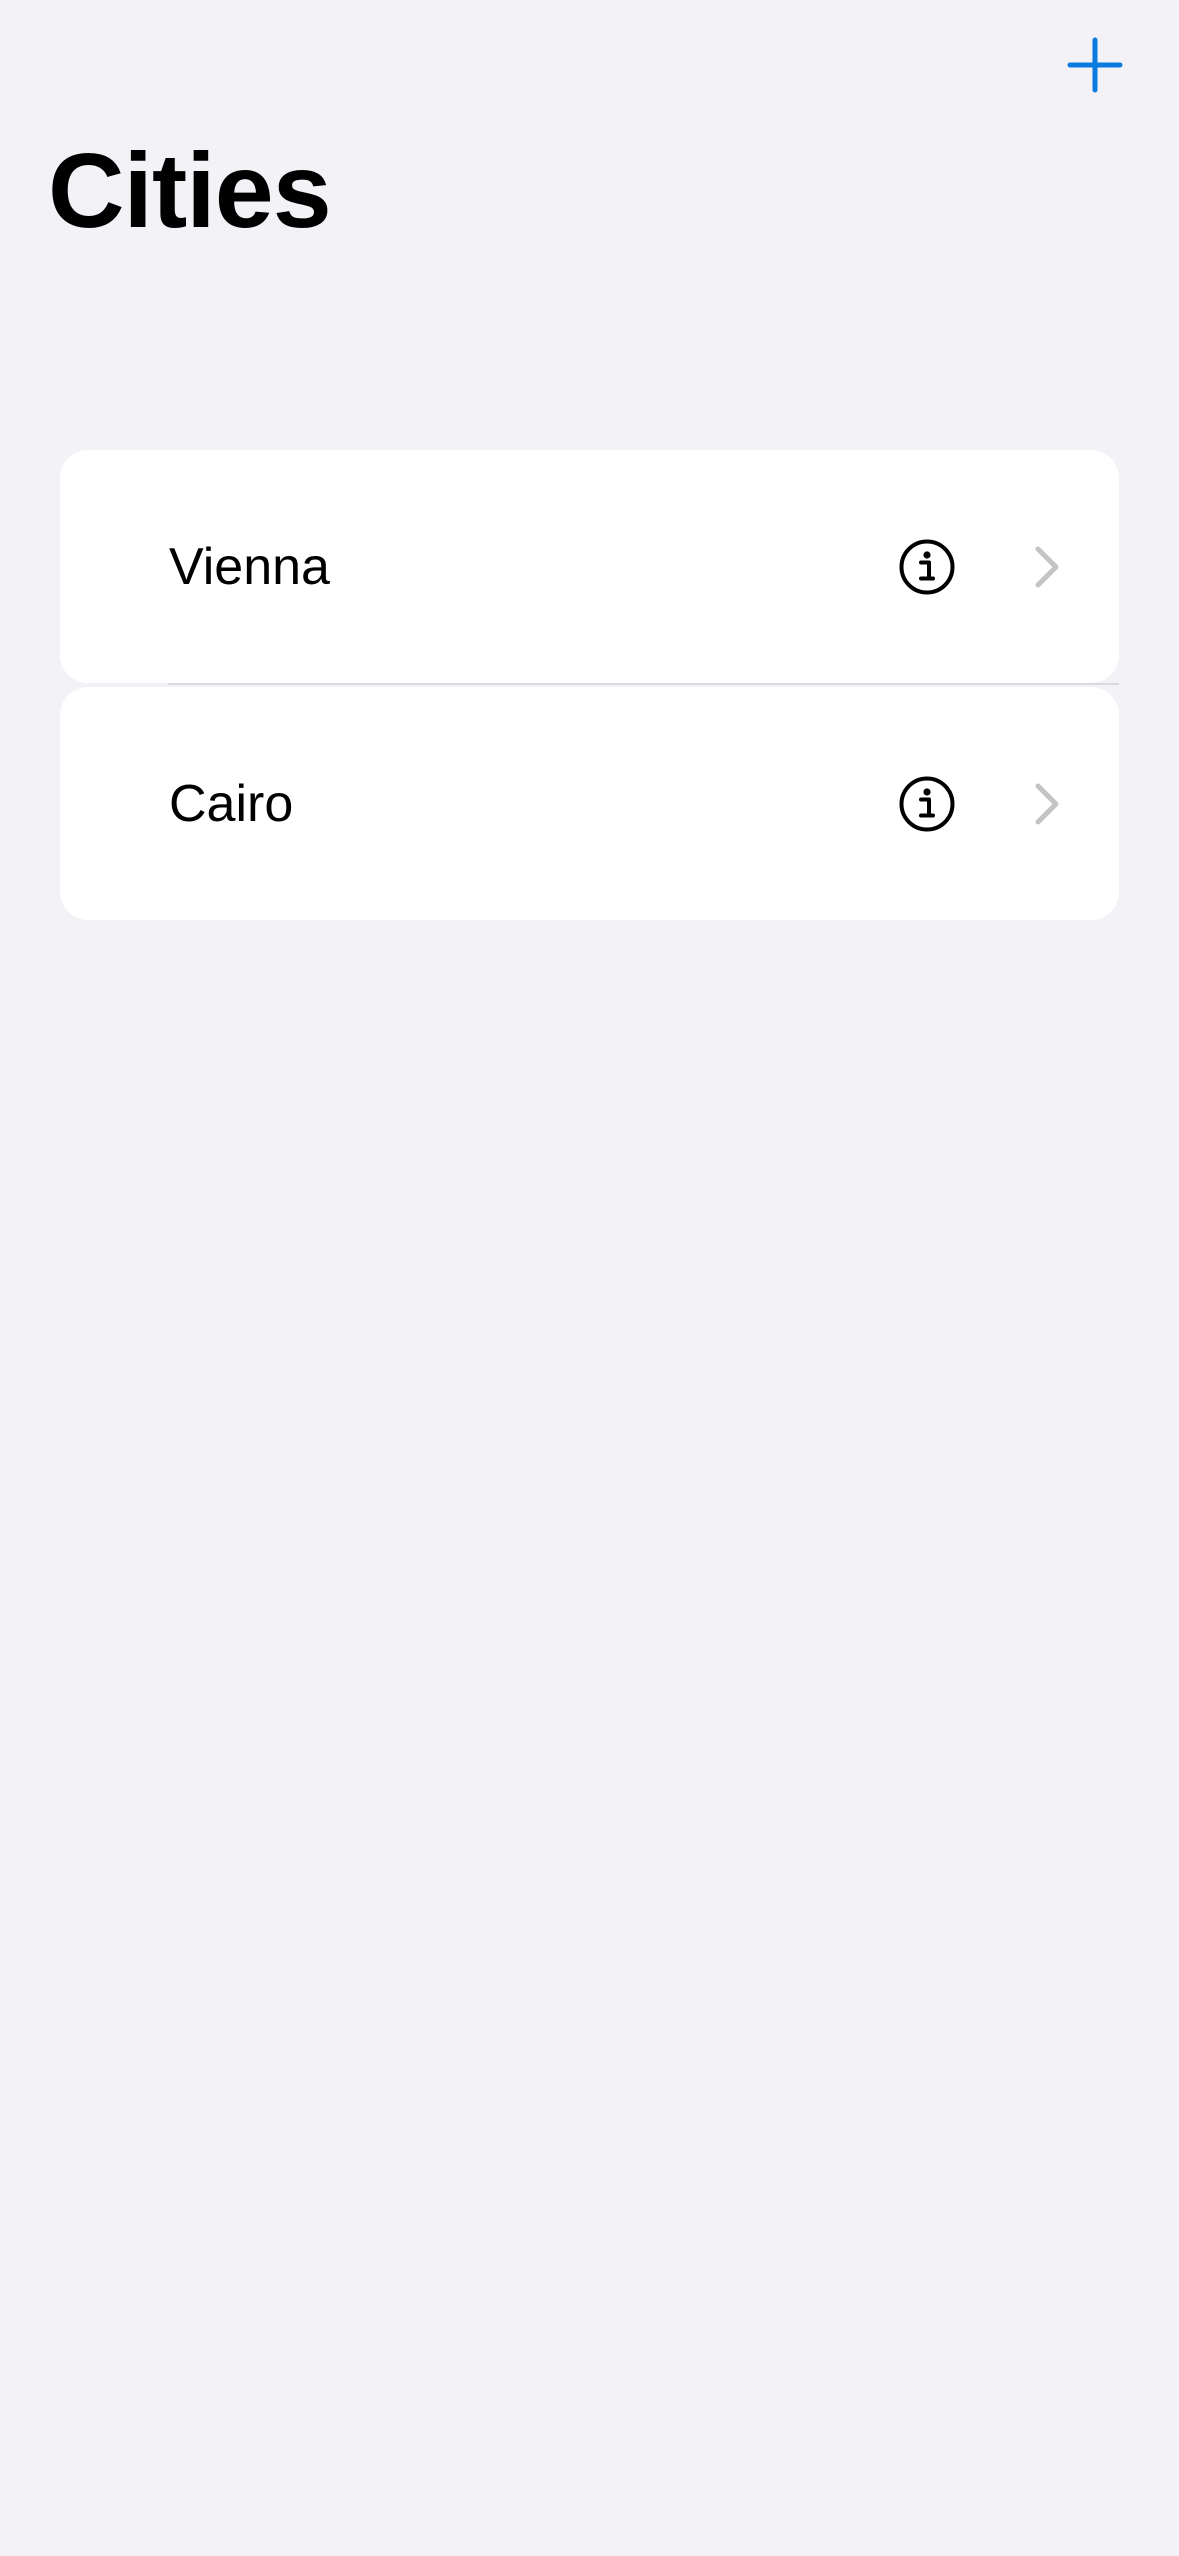 The width and height of the screenshot is (1179, 2556). What do you see at coordinates (589, 566) in the screenshot?
I see `list-item-vienna: Vienna` at bounding box center [589, 566].